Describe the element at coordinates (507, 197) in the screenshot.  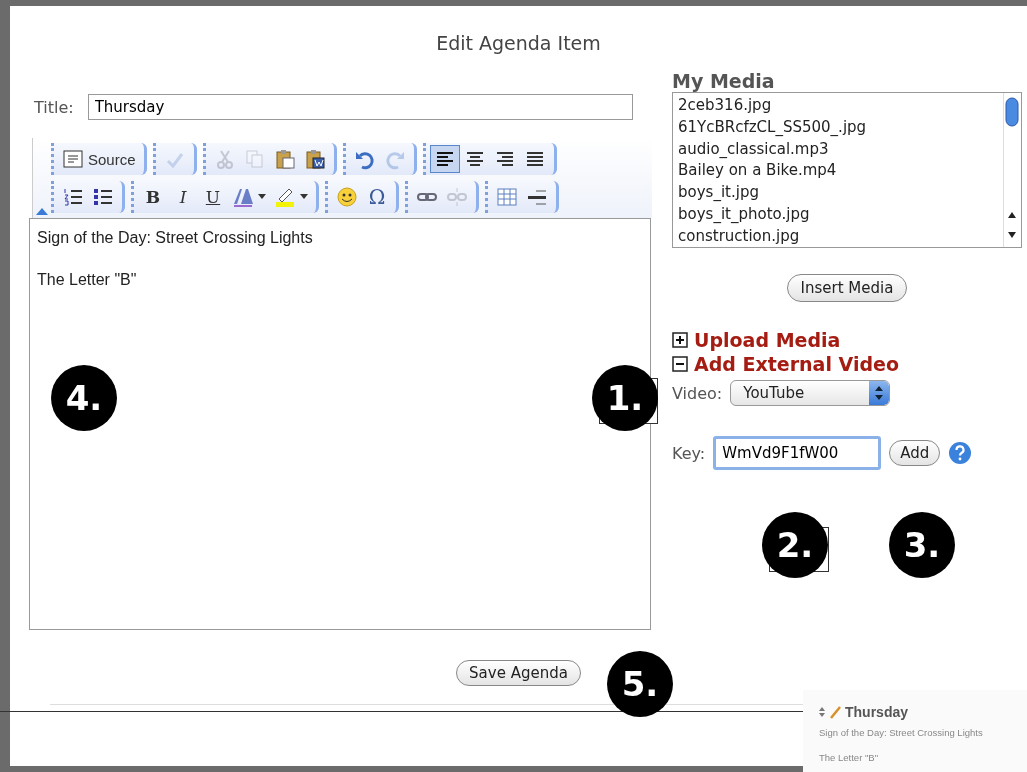
I see `table-icon` at that location.